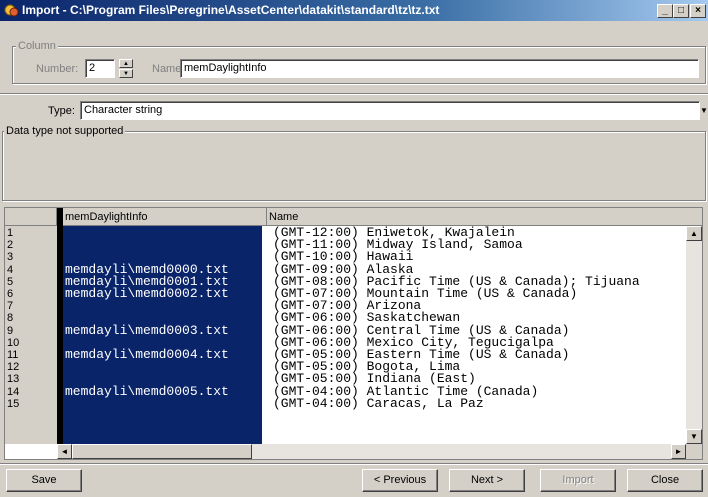 This screenshot has height=497, width=708. What do you see at coordinates (147, 391) in the screenshot?
I see `cell-memdaylightinfo: memdayli\memd0005.txt` at bounding box center [147, 391].